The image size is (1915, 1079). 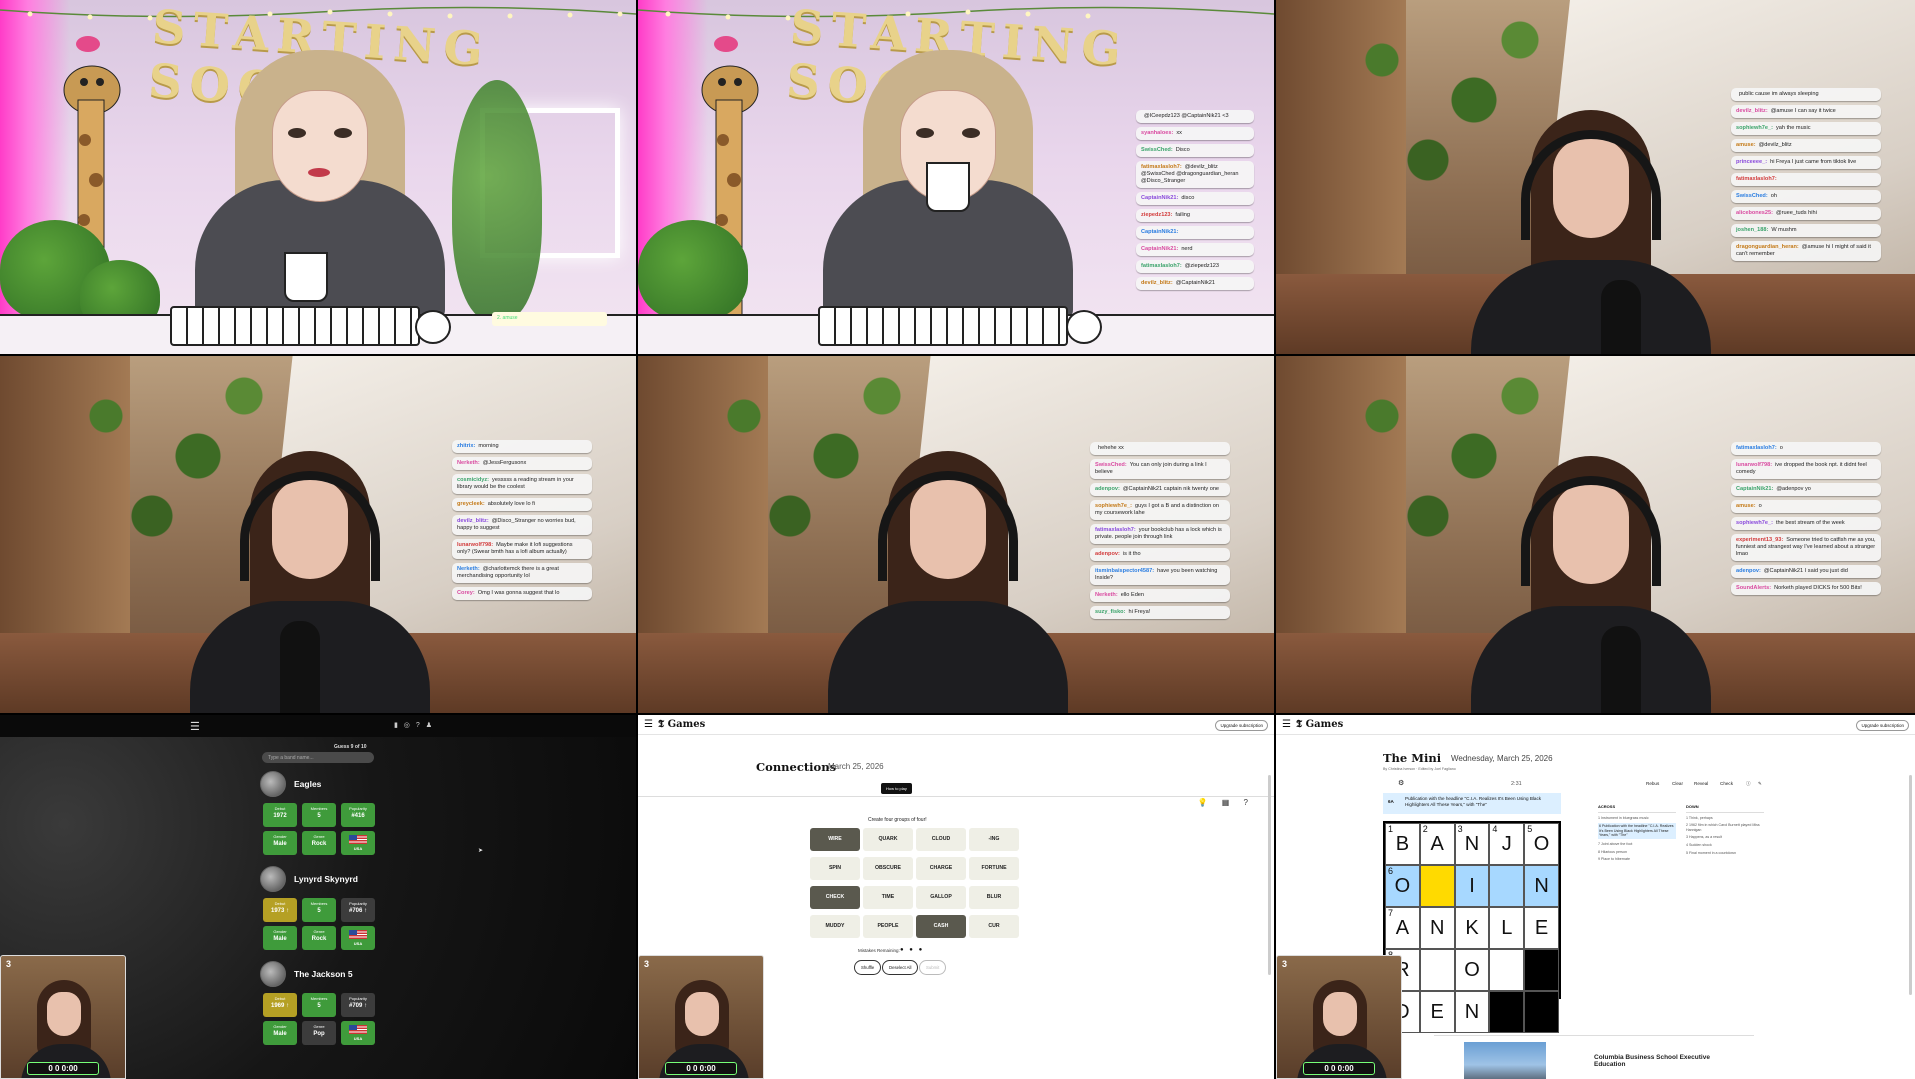 What do you see at coordinates (319, 815) in the screenshot?
I see `band-tile-members: Members 5` at bounding box center [319, 815].